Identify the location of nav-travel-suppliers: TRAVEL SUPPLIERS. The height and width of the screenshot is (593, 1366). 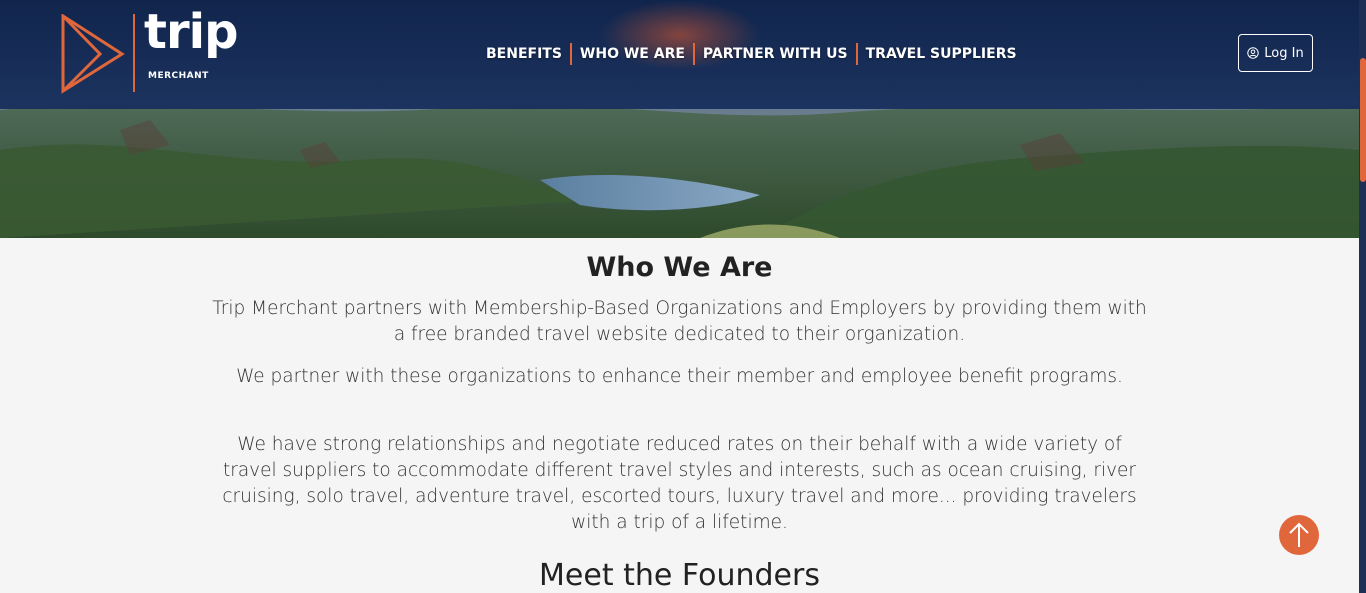
(941, 54).